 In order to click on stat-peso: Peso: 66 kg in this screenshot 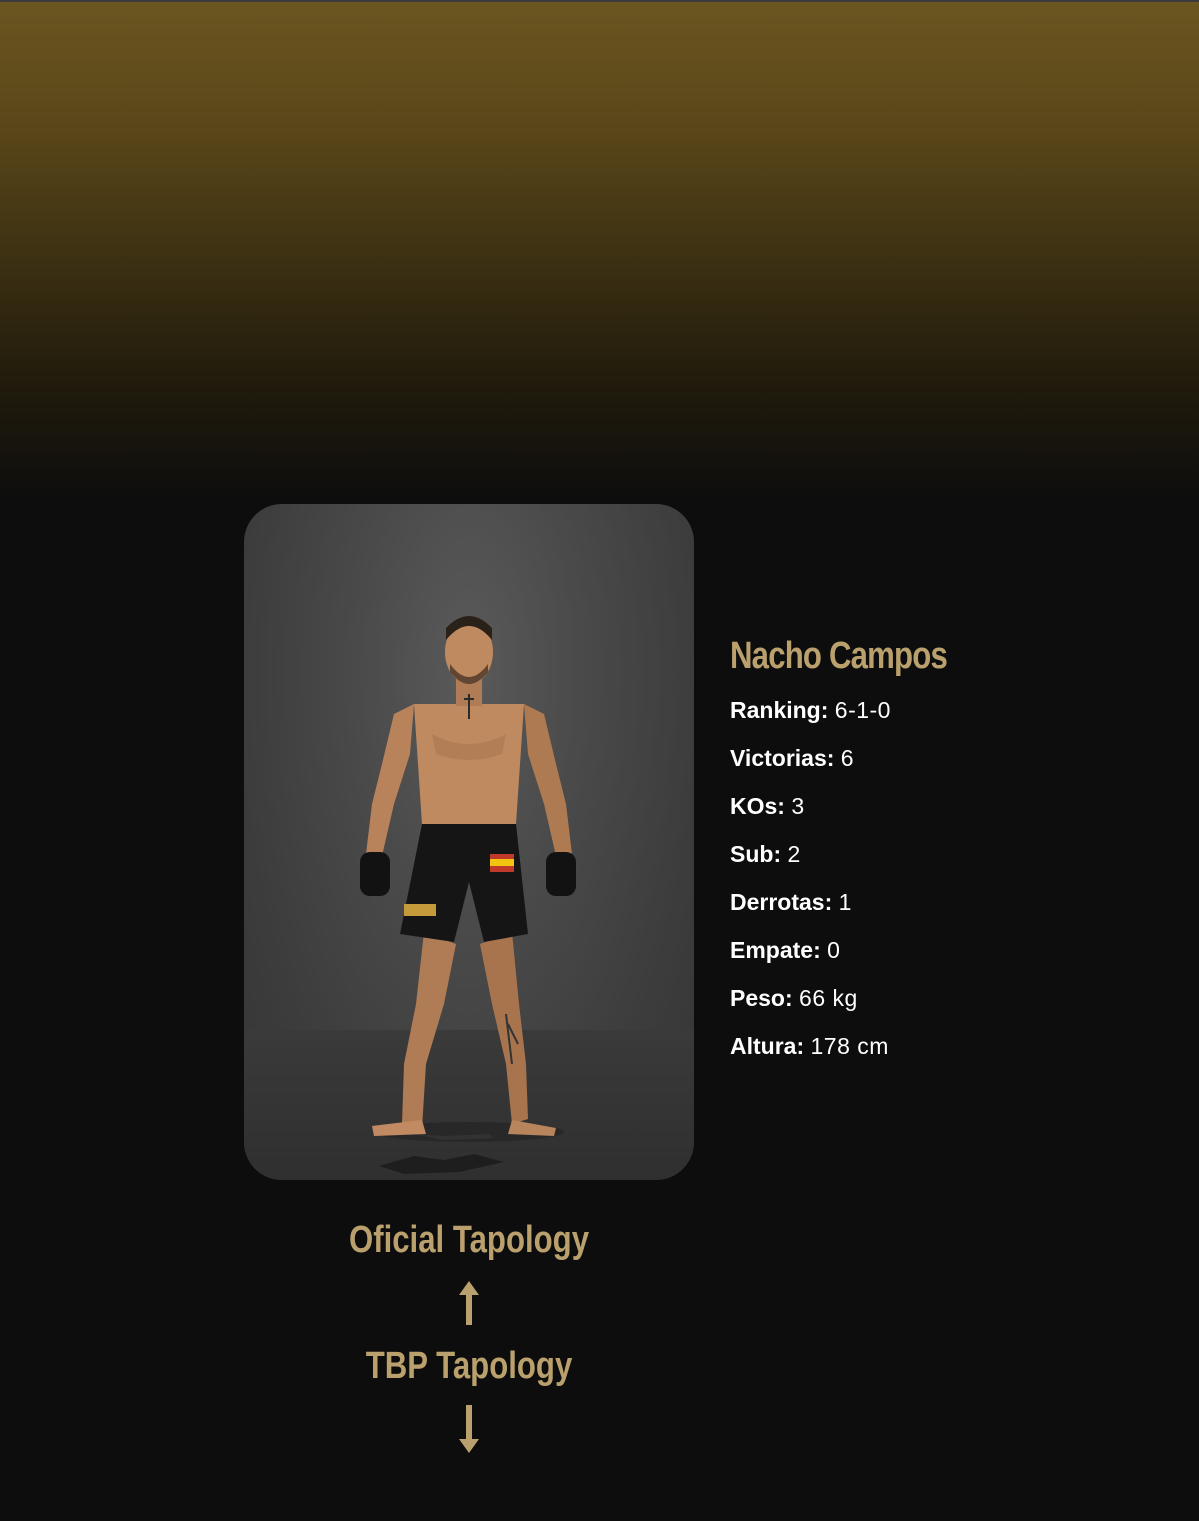, I will do `click(940, 1008)`.